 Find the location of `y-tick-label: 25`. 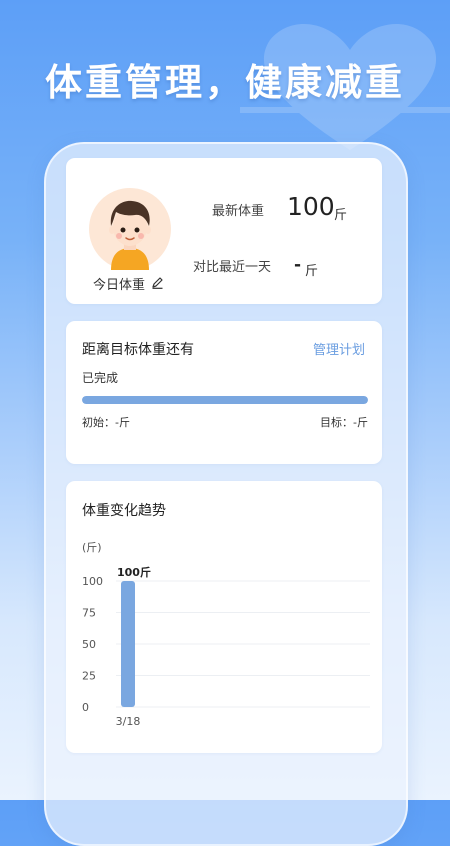

y-tick-label: 25 is located at coordinates (89, 676).